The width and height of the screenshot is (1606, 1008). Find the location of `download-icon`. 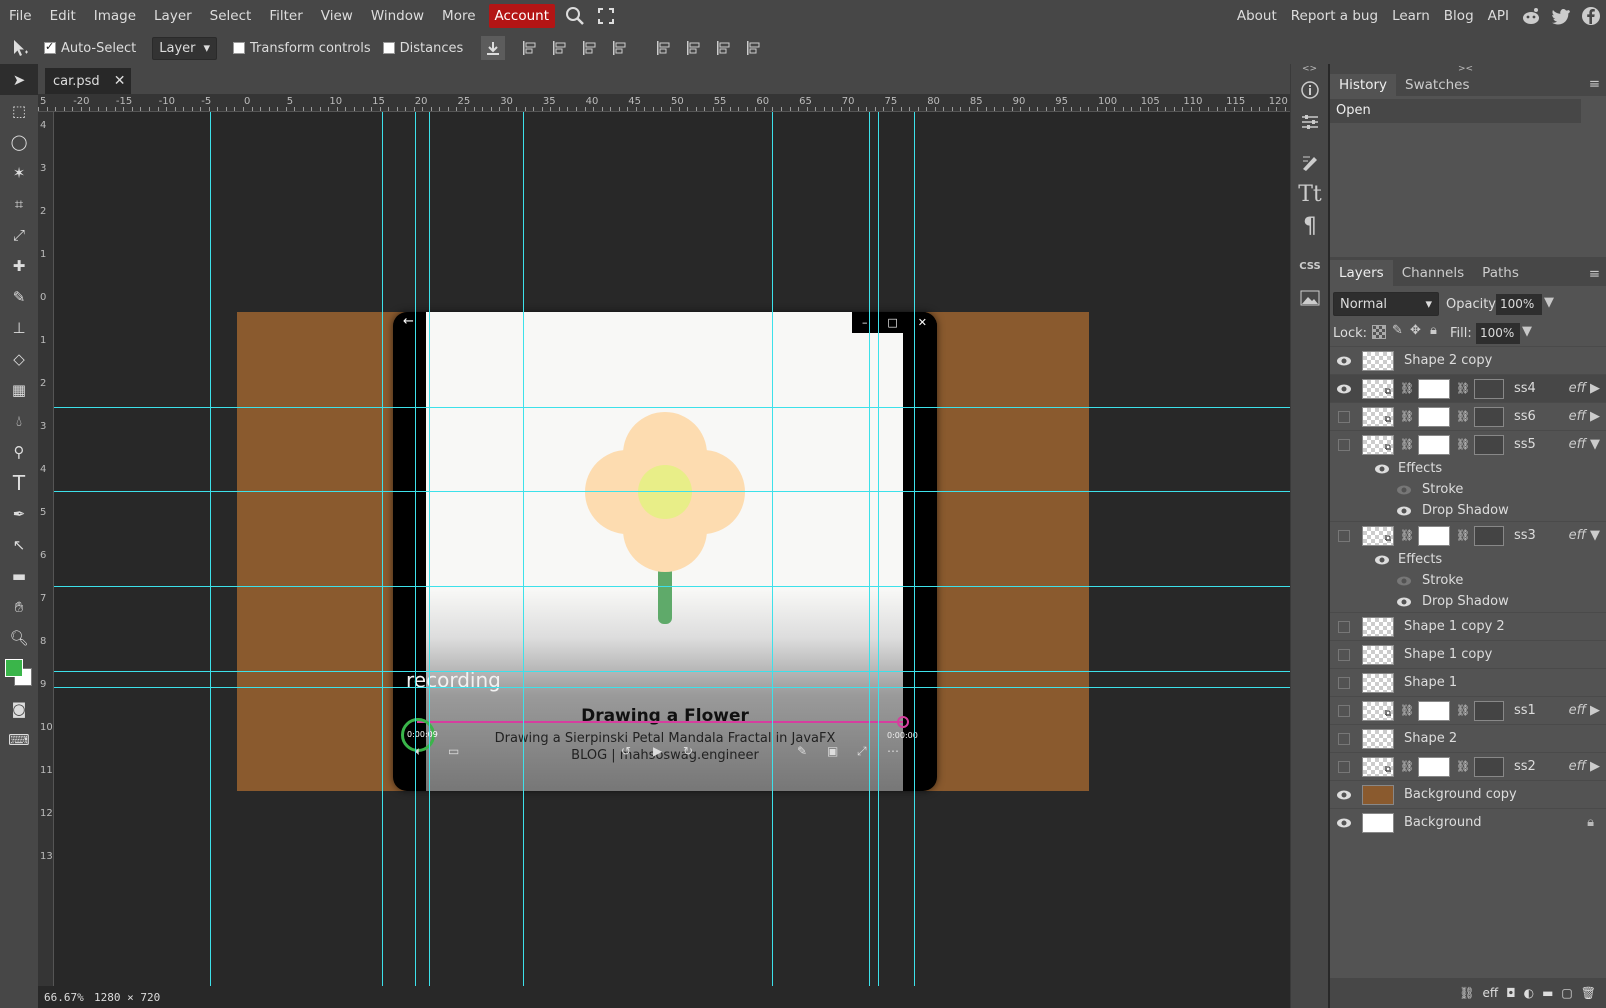

download-icon is located at coordinates (493, 48).